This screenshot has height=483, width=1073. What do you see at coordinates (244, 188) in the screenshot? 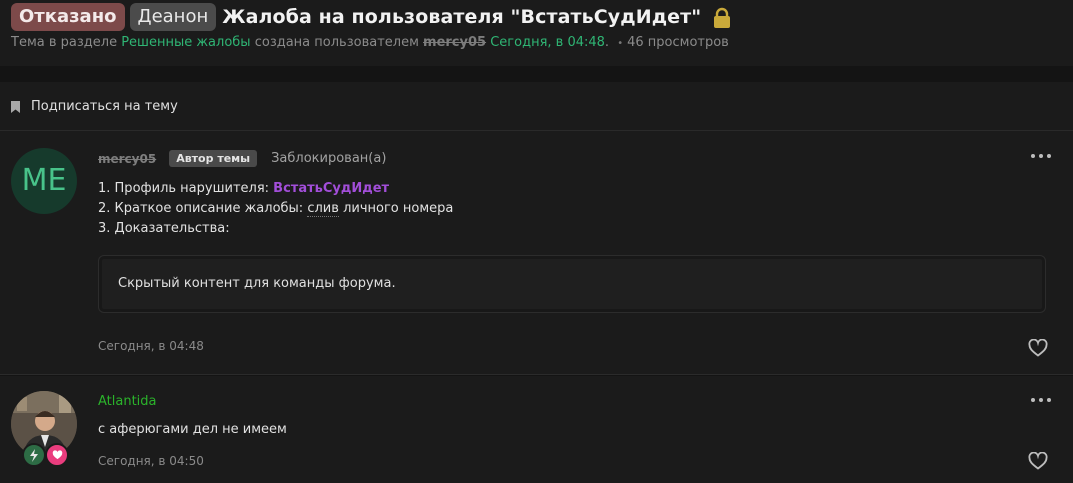
I see `body-line-1: 1. Профиль нарушителя: ВстатьСудИдет` at bounding box center [244, 188].